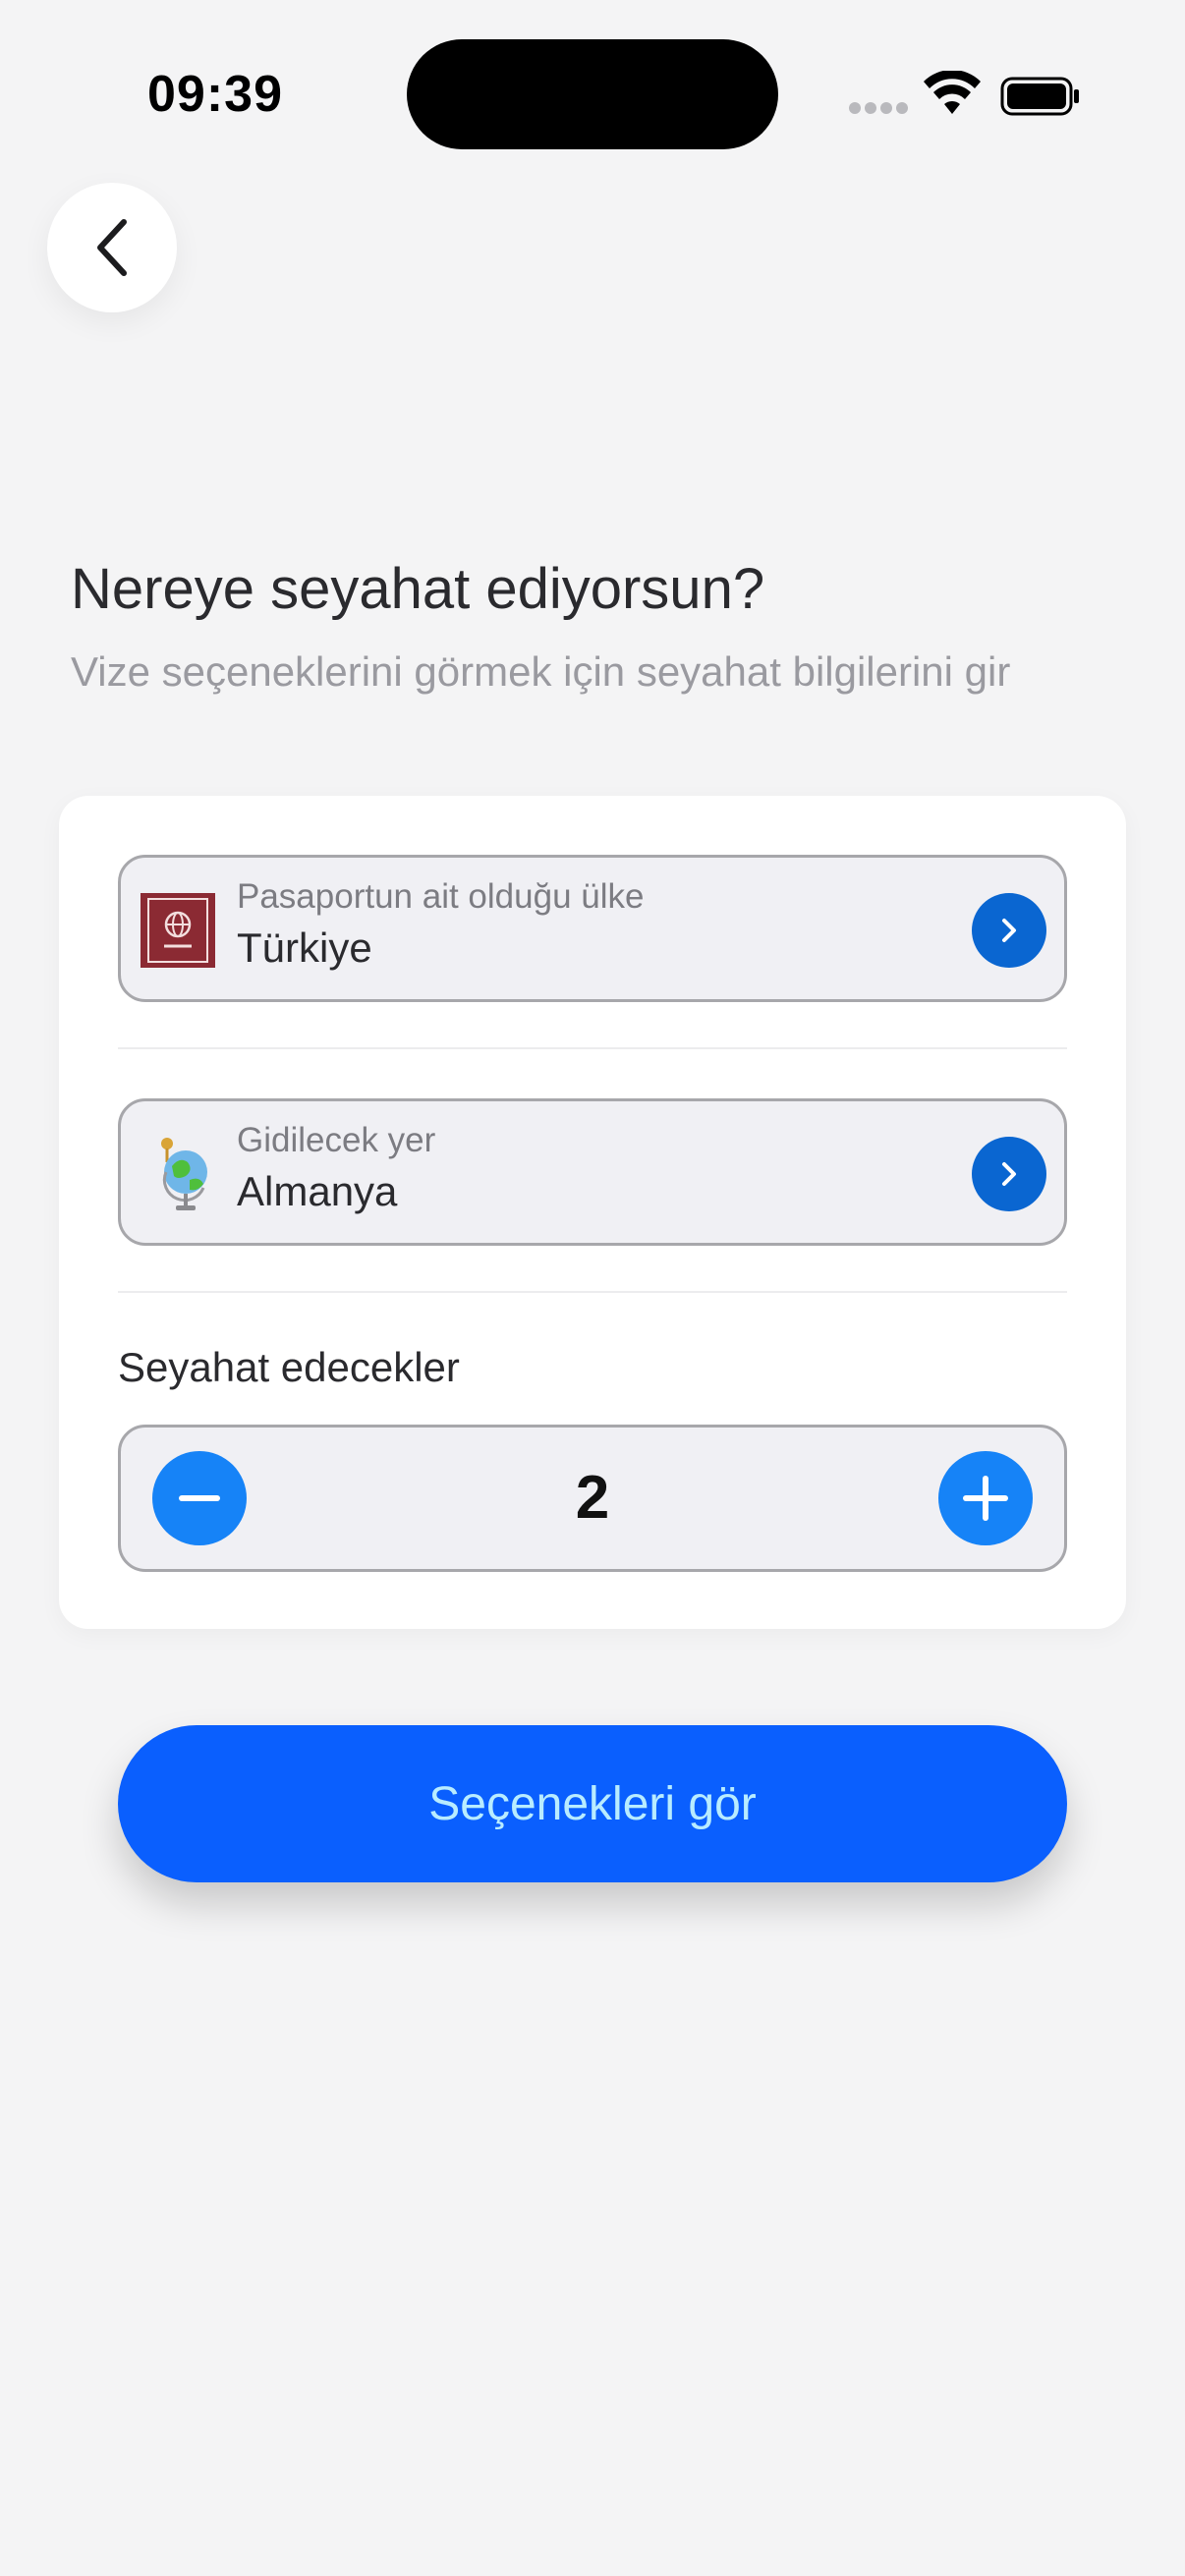 The height and width of the screenshot is (2576, 1185). I want to click on passport-country-chevron-button, so click(1009, 930).